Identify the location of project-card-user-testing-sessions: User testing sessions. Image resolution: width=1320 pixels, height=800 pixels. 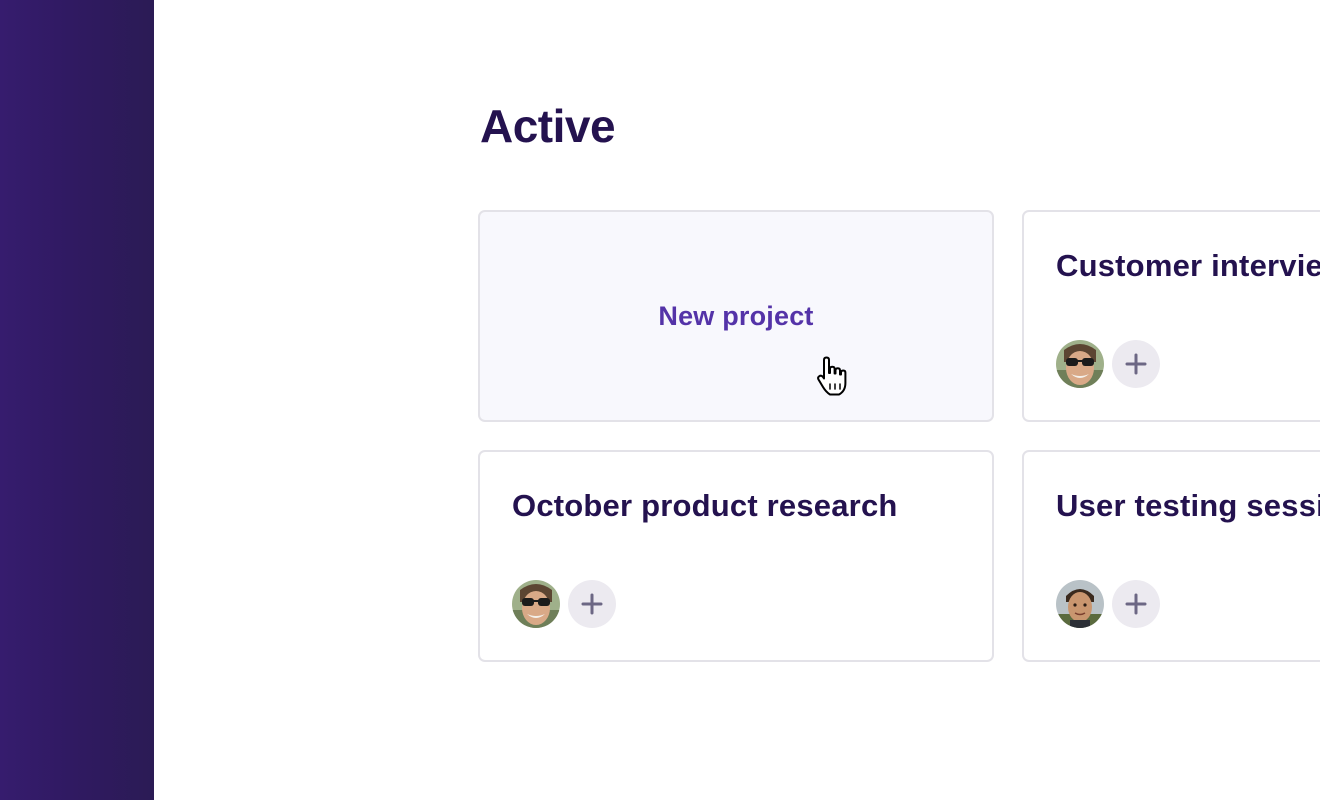
(1171, 556).